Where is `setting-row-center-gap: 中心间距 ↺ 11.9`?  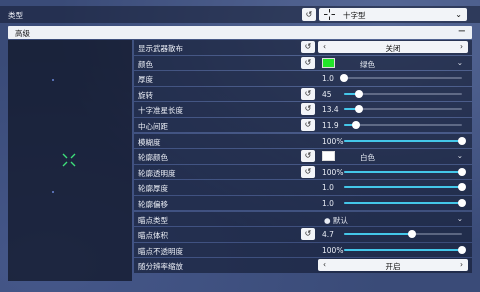
setting-row-center-gap: 中心间距 ↺ 11.9 is located at coordinates (303, 125).